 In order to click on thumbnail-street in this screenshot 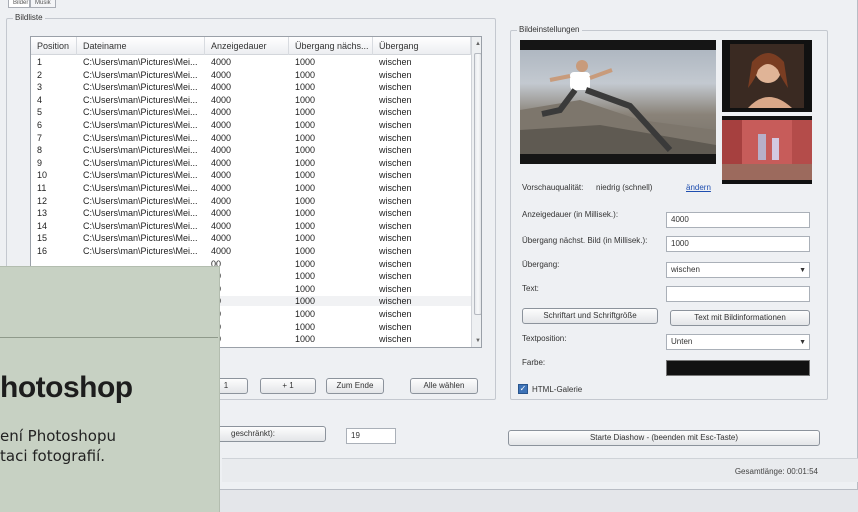, I will do `click(767, 150)`.